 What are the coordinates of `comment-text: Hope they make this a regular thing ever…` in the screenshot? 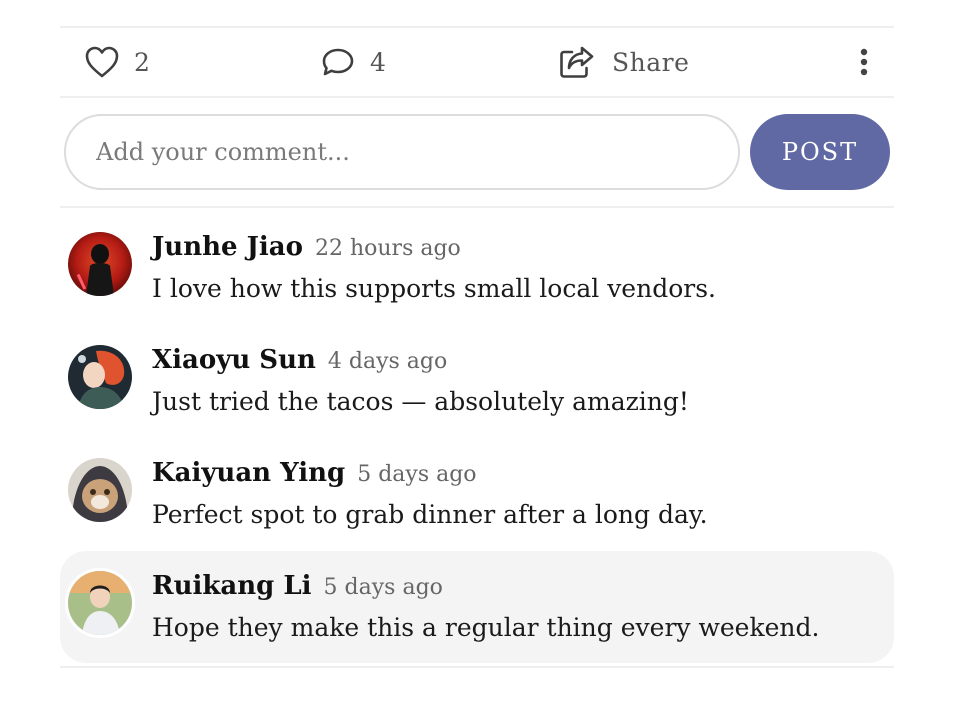 It's located at (486, 627).